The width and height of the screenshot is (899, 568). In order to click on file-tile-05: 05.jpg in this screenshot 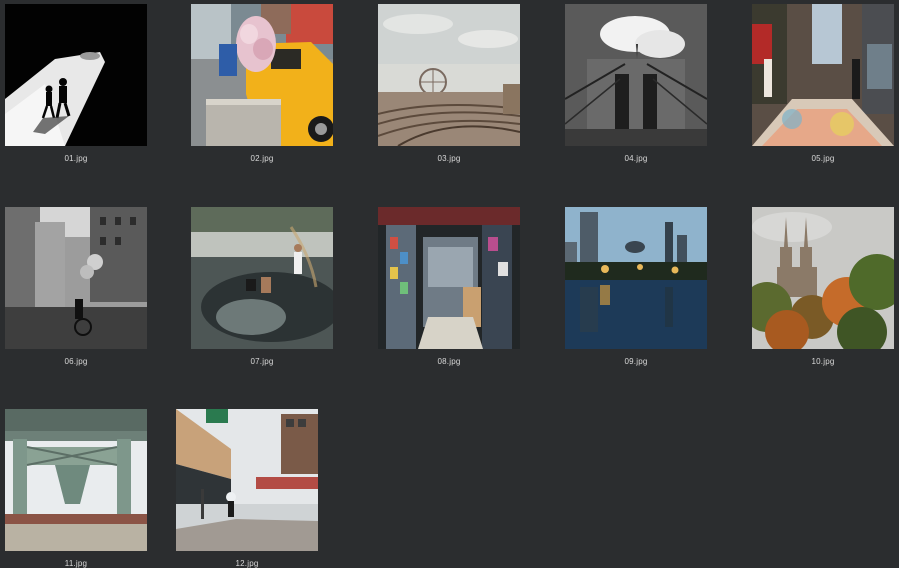, I will do `click(823, 83)`.